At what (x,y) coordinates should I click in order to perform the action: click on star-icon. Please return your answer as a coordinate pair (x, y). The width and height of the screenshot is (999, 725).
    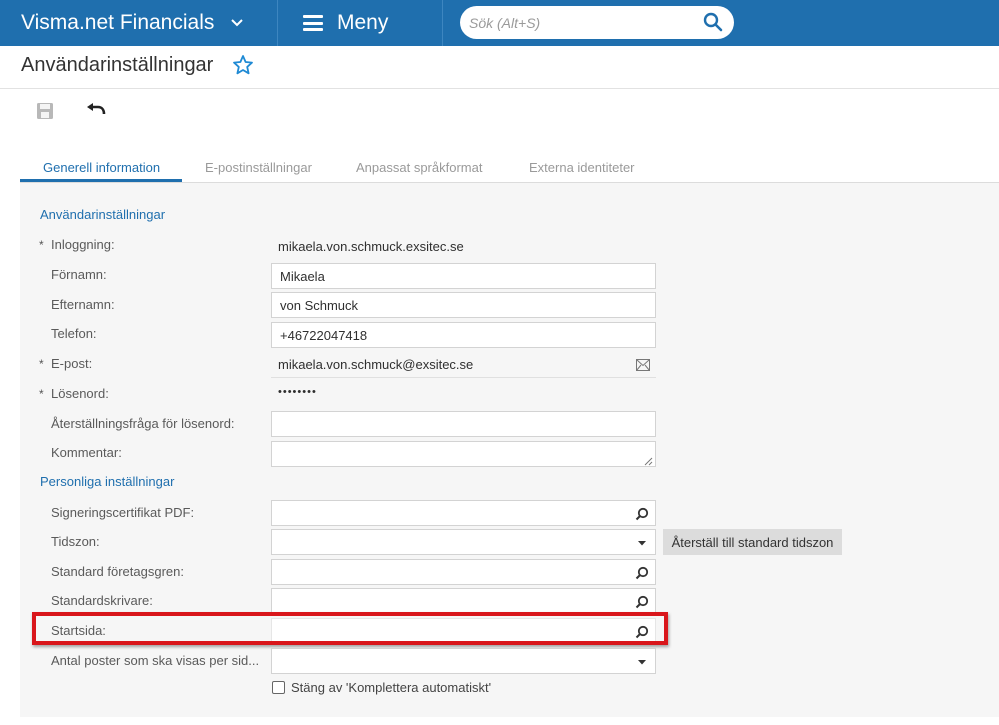
    Looking at the image, I should click on (243, 65).